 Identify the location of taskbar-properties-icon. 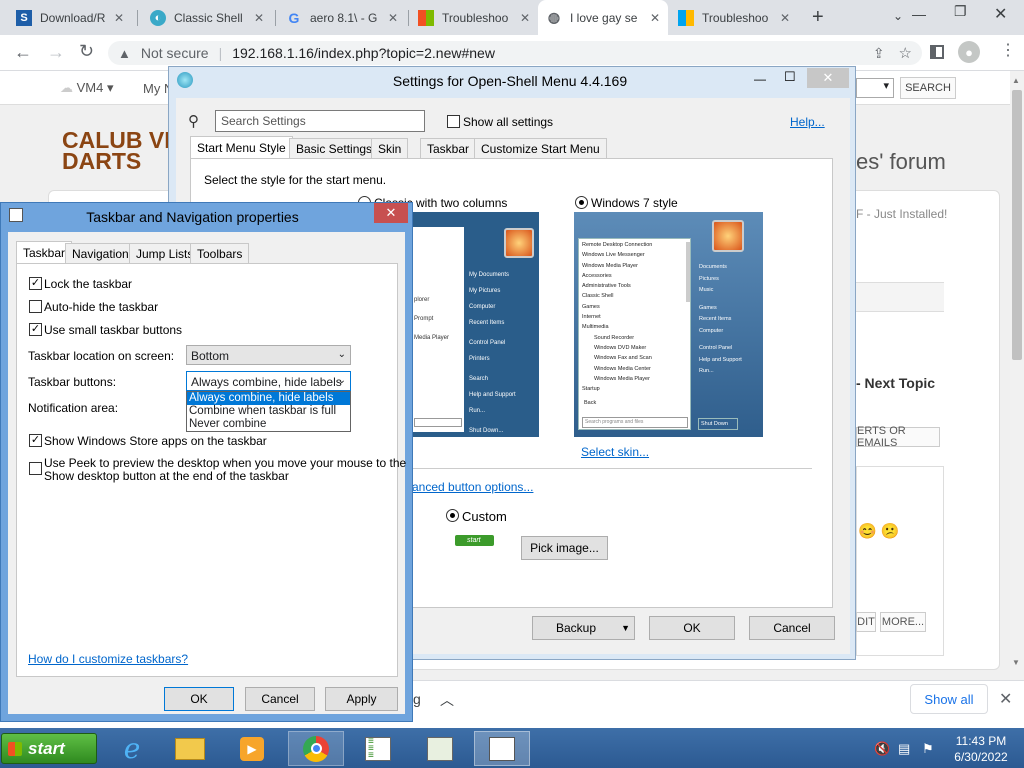
(502, 748).